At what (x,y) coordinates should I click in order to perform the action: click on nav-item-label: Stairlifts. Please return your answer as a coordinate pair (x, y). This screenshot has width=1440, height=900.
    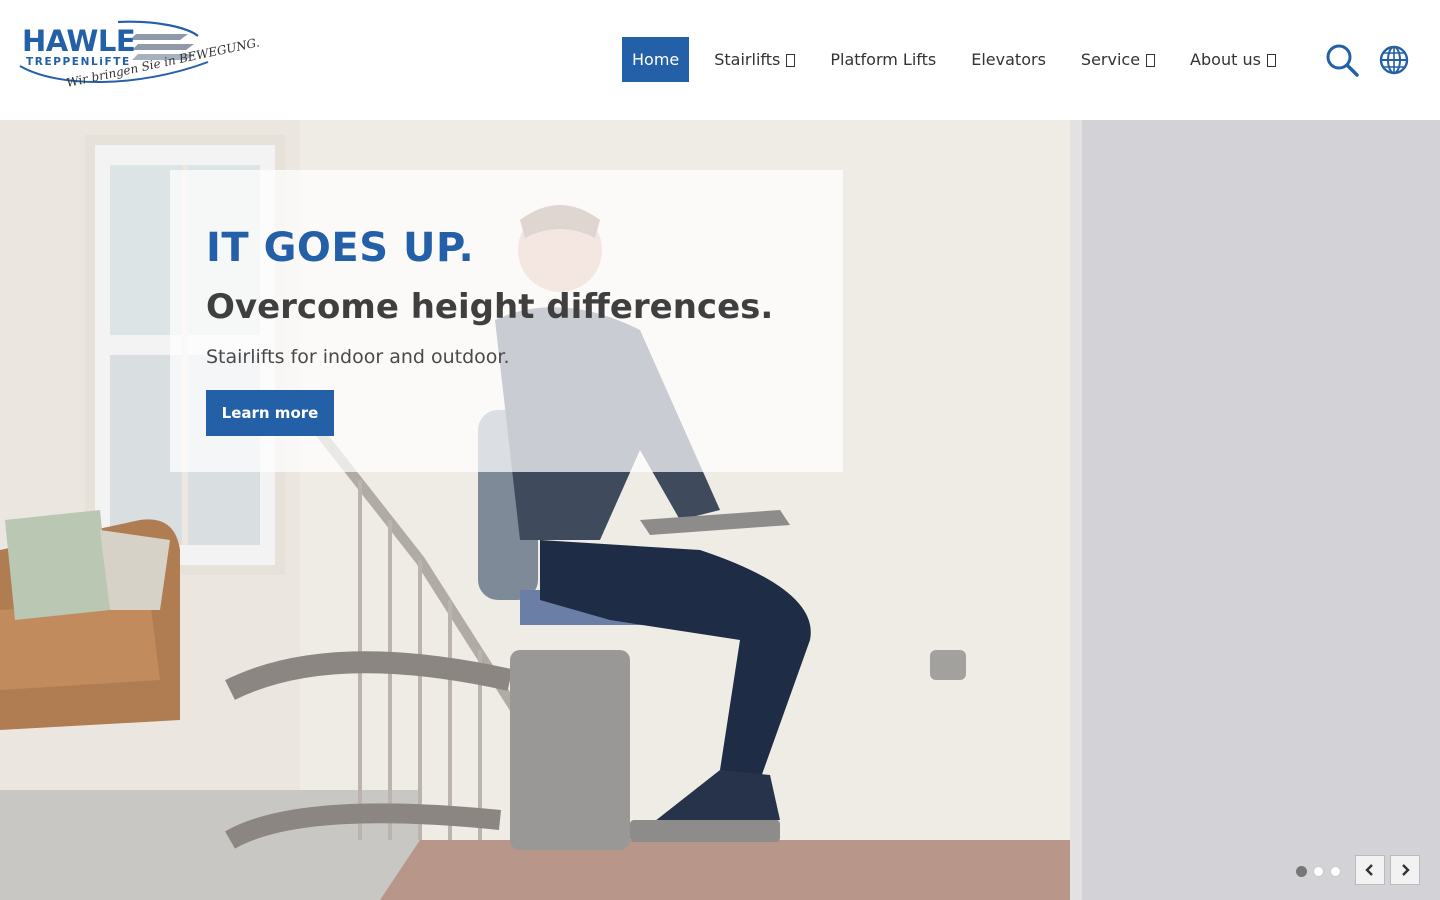
    Looking at the image, I should click on (747, 59).